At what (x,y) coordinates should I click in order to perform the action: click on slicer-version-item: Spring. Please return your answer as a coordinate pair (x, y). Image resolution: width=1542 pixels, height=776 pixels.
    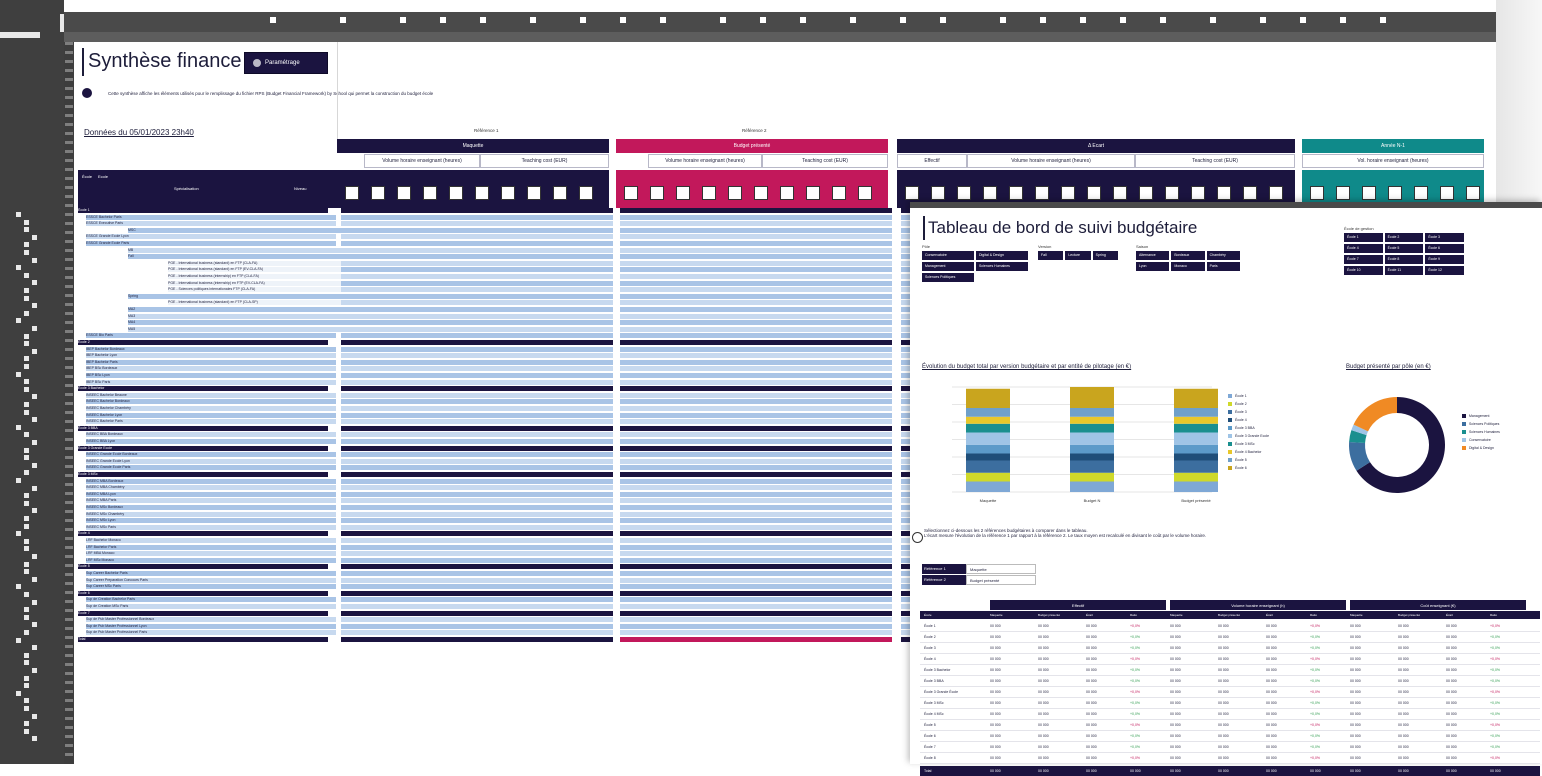
    Looking at the image, I should click on (1105, 255).